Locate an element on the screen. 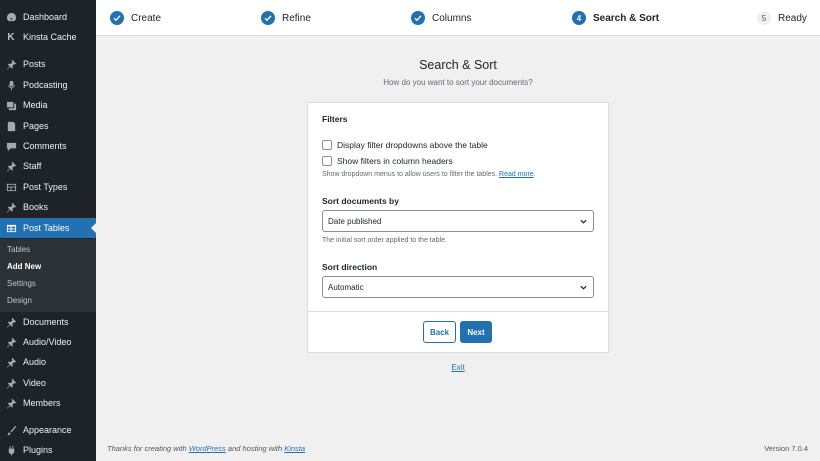  menu-label: Plugins is located at coordinates (38, 450).